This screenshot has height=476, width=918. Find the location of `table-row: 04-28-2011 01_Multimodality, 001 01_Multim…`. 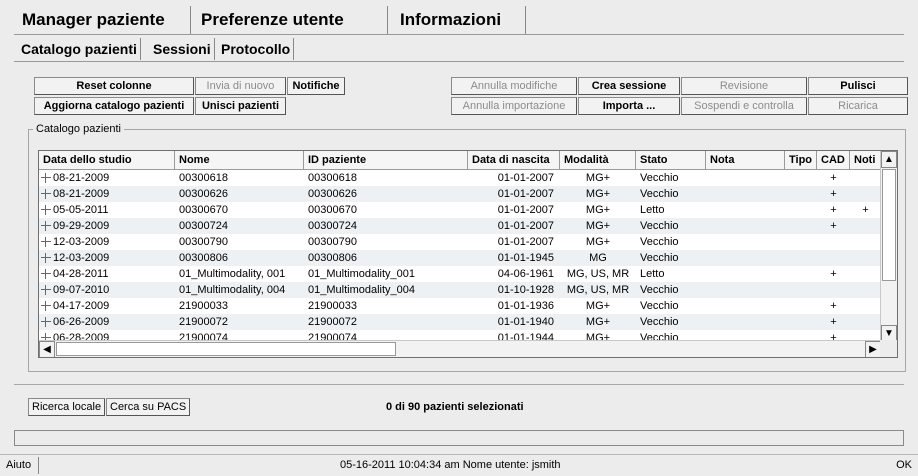

table-row: 04-28-2011 01_Multimodality, 001 01_Multim… is located at coordinates (460, 274).